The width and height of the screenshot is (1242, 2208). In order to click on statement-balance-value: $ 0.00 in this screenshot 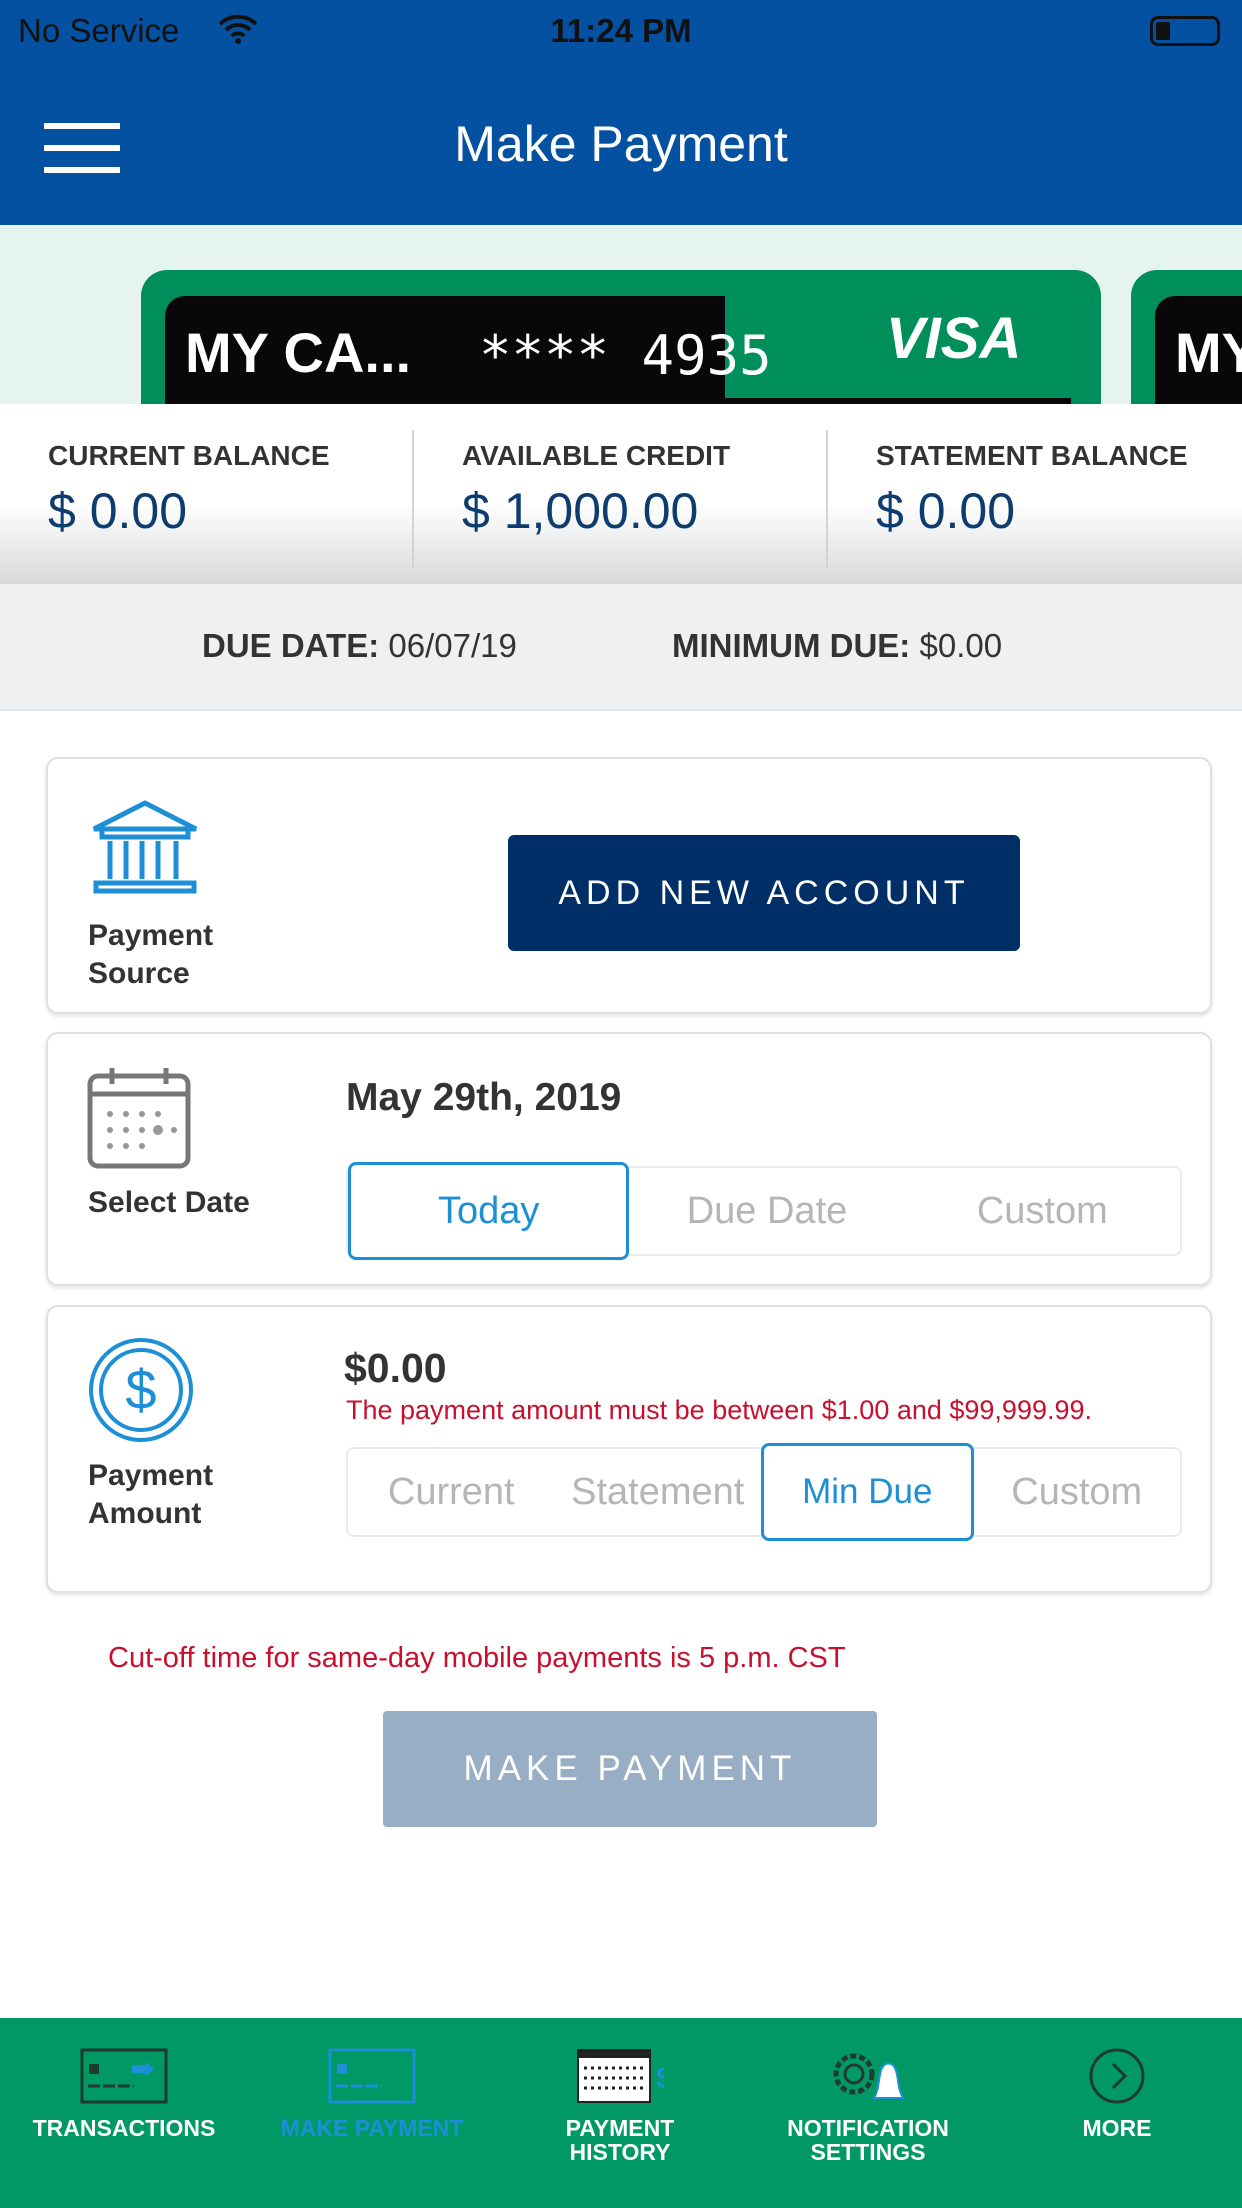, I will do `click(946, 511)`.